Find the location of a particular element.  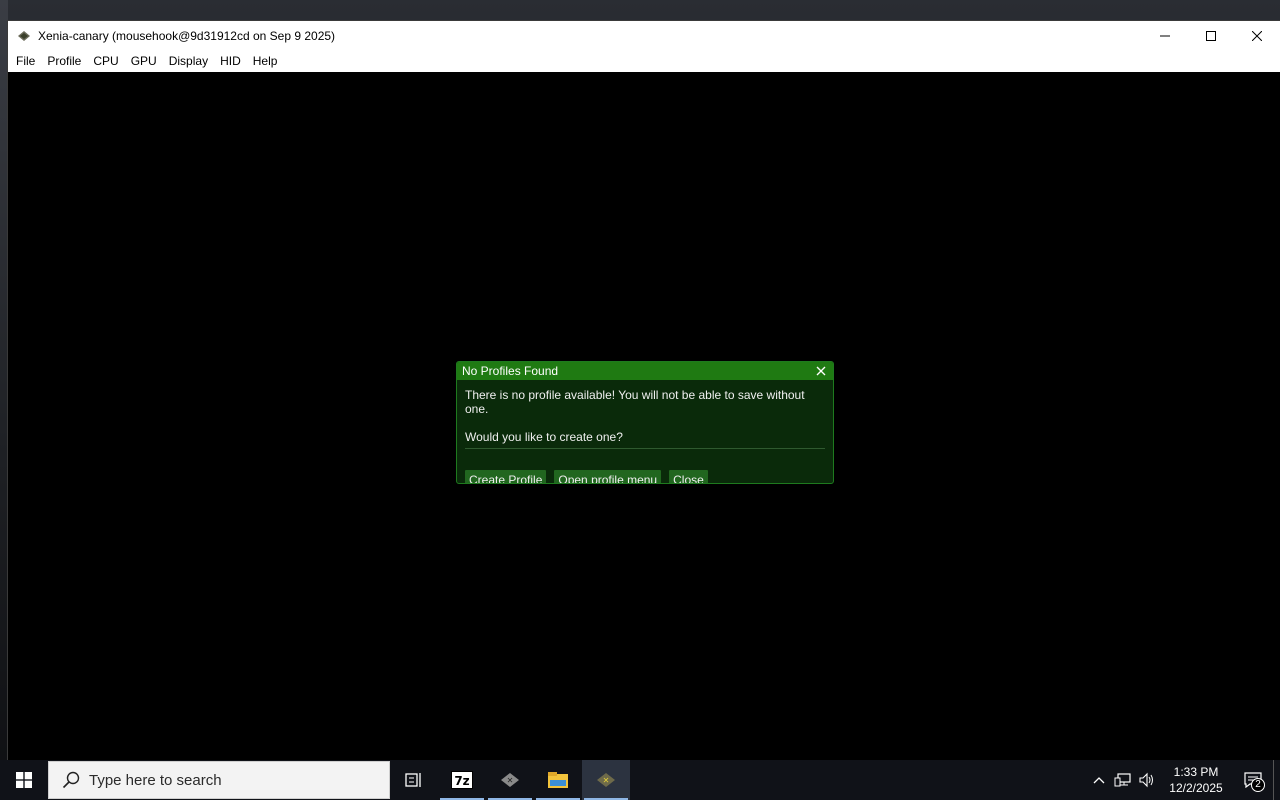

xenia-canary-icon: ✕ is located at coordinates (606, 780).